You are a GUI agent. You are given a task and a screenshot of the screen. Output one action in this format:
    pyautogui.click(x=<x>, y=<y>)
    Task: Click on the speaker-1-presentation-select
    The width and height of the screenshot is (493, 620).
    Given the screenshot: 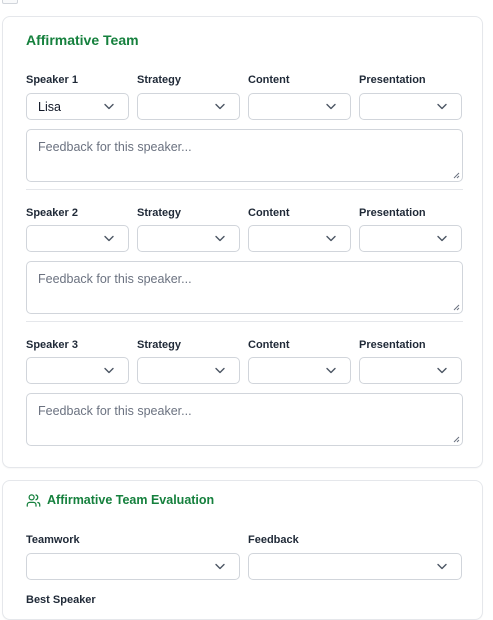 What is the action you would take?
    pyautogui.click(x=410, y=106)
    